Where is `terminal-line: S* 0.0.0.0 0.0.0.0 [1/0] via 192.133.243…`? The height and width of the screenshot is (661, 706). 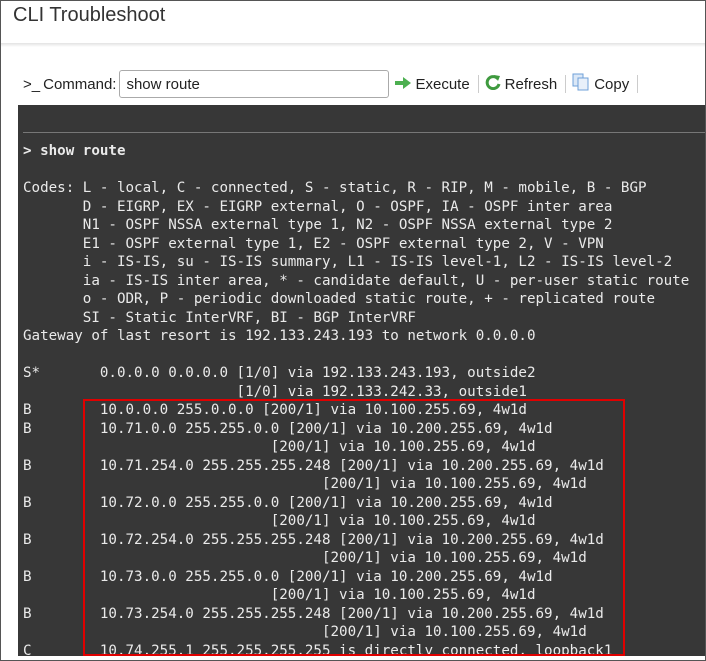 terminal-line: S* 0.0.0.0 0.0.0.0 [1/0] via 192.133.243… is located at coordinates (279, 373).